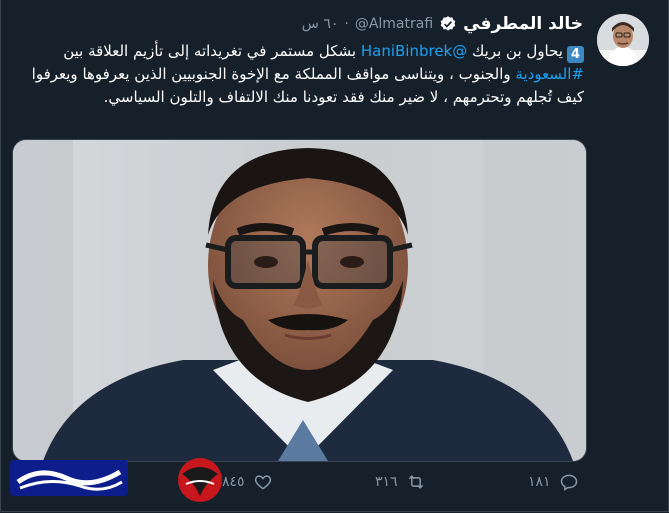 This screenshot has width=669, height=513. I want to click on retweet-icon, so click(415, 482).